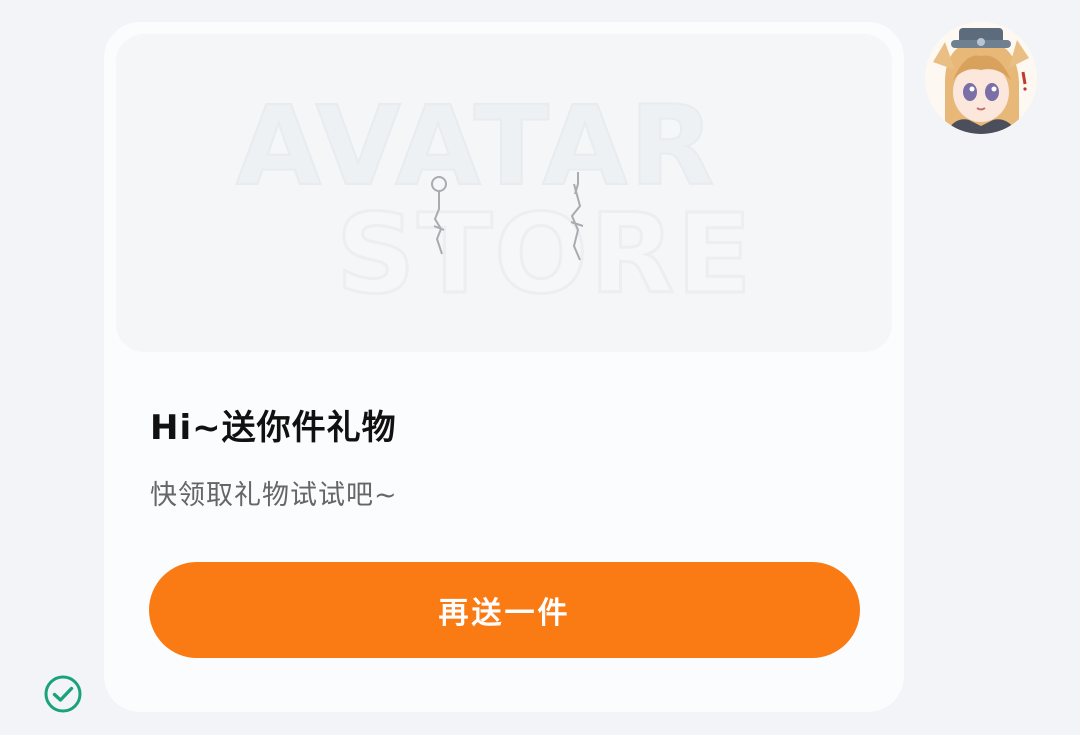 The height and width of the screenshot is (735, 1080). What do you see at coordinates (274, 495) in the screenshot?
I see `gift-subtitle: 快领取礼物试试吧~` at bounding box center [274, 495].